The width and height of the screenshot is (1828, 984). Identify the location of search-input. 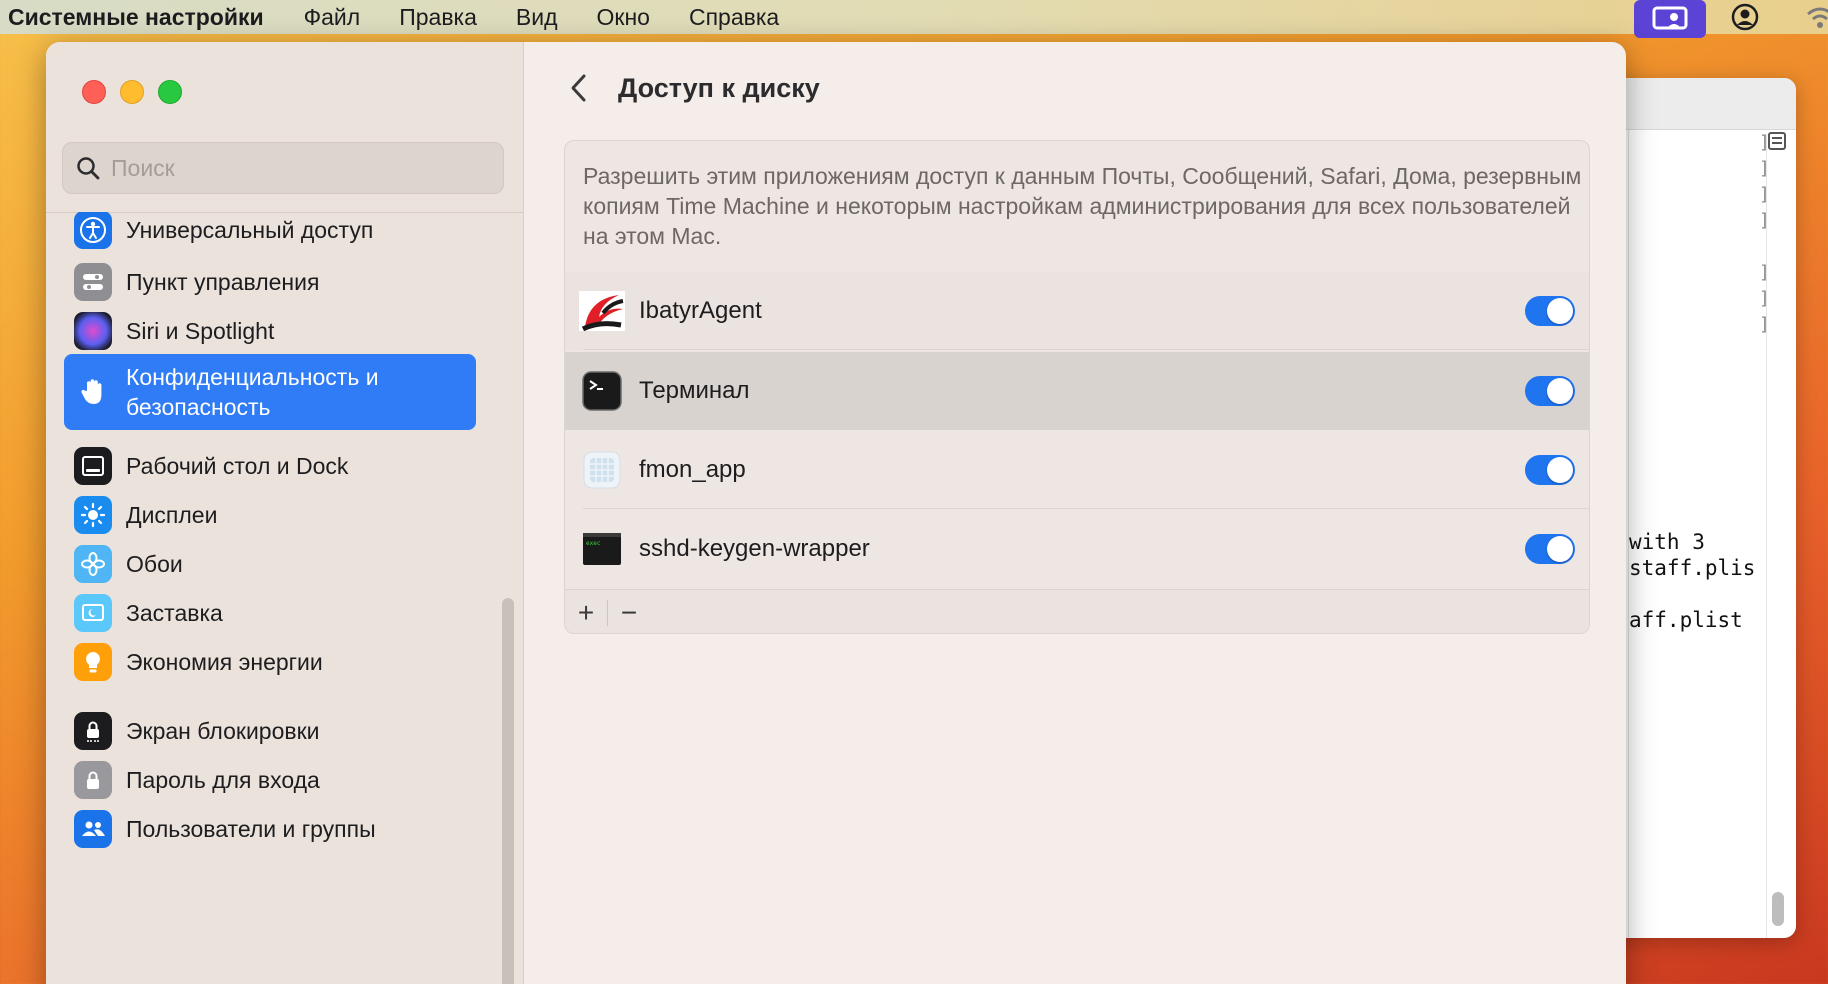
(291, 168).